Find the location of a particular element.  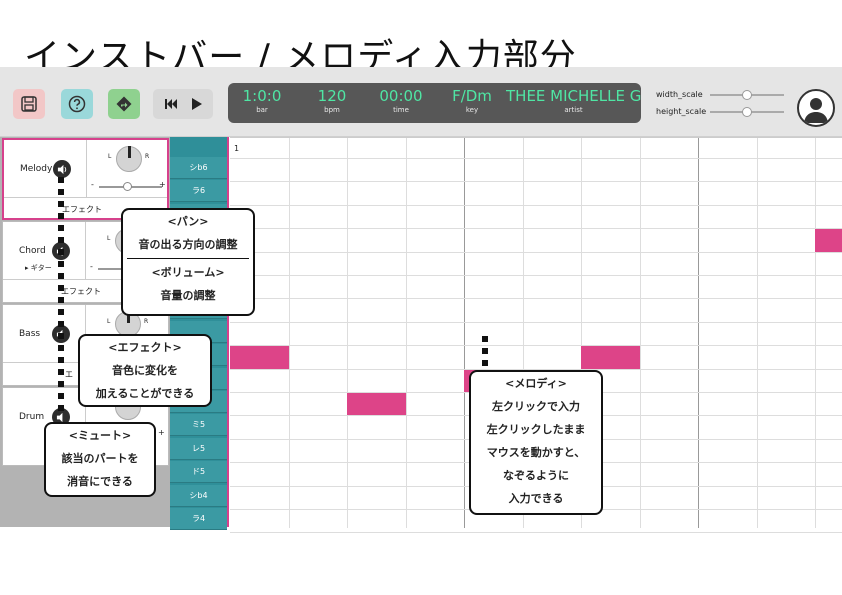

effect-callout: <エフェクト> 音色に変化を 加えることができる is located at coordinates (145, 370).